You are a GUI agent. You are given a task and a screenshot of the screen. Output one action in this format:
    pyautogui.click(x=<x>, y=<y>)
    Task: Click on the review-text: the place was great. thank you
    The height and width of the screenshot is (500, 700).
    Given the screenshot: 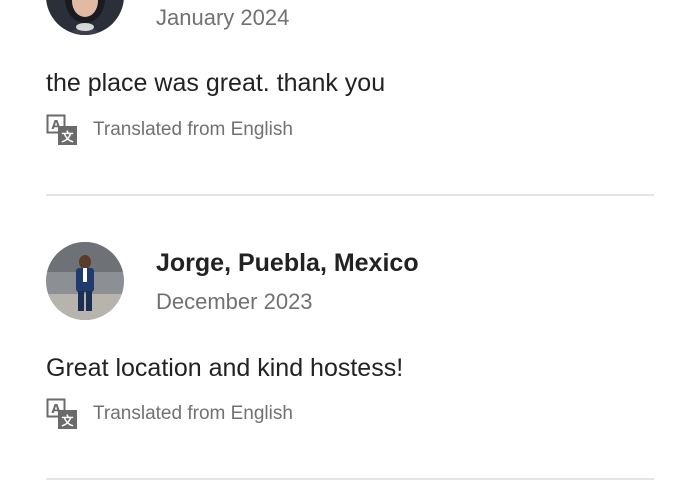 What is the action you would take?
    pyautogui.click(x=216, y=83)
    